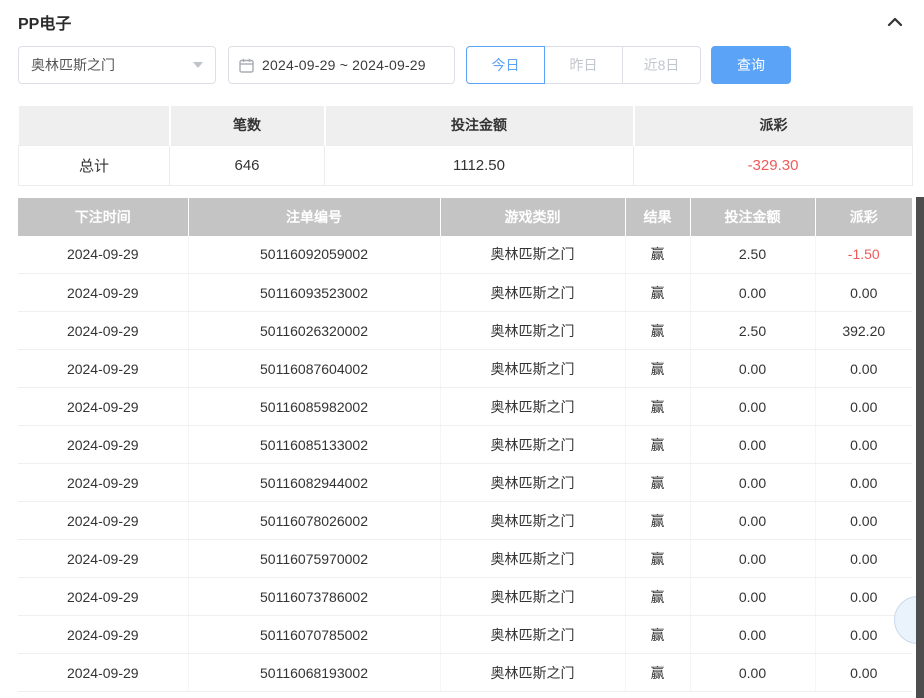 The height and width of the screenshot is (698, 924). I want to click on summary-total-row: 总计 646 1112.50 -329.30, so click(465, 165).